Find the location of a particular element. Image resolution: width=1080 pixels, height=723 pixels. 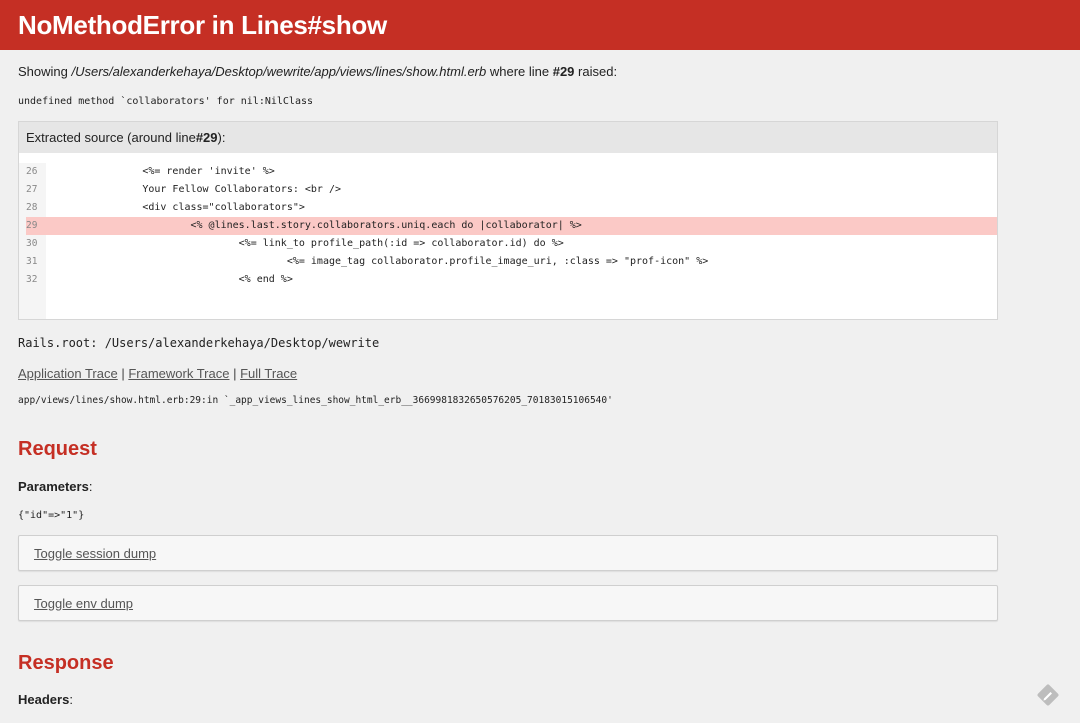

code-line: Your Fellow Collaborators: <br /> is located at coordinates (194, 189).